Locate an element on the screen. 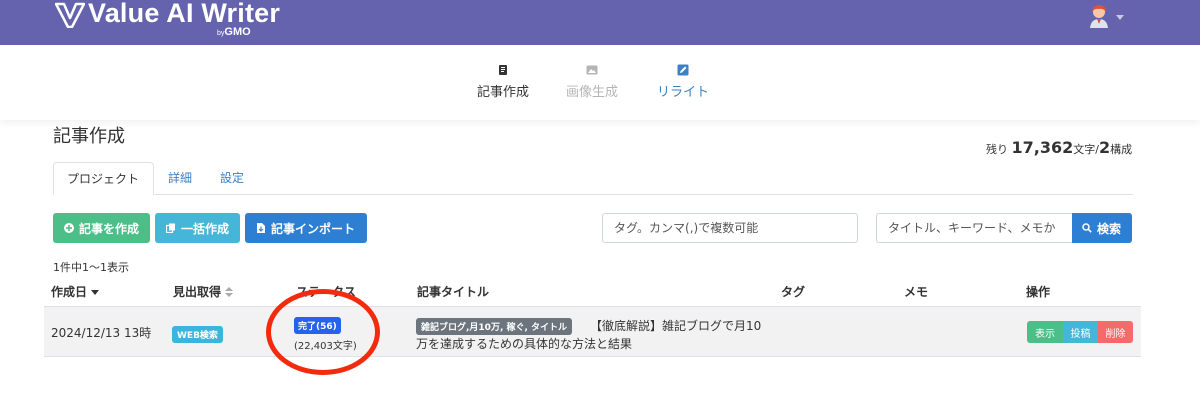  column-header-memo: メモ is located at coordinates (916, 292).